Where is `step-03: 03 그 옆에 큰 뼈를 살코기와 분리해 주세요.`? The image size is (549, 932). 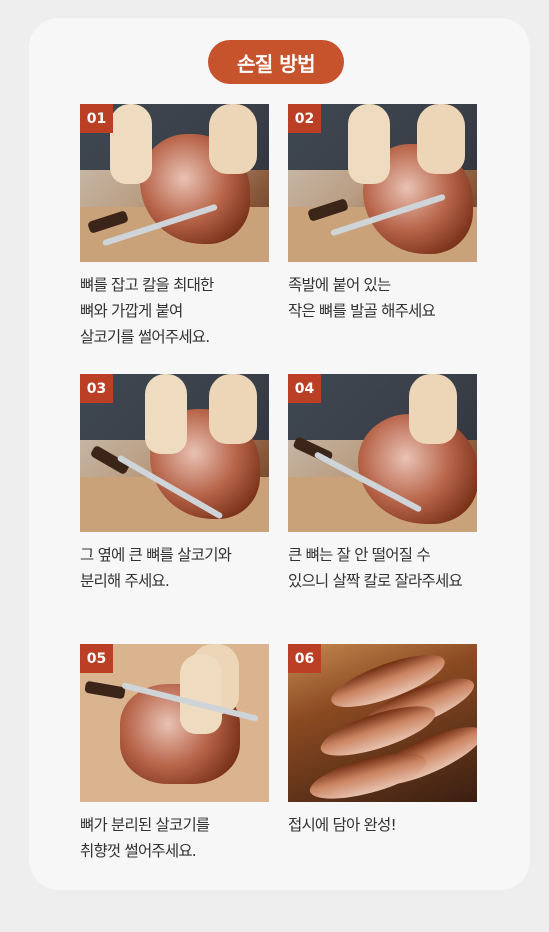 step-03: 03 그 옆에 큰 뼈를 살코기와 분리해 주세요. is located at coordinates (174, 484).